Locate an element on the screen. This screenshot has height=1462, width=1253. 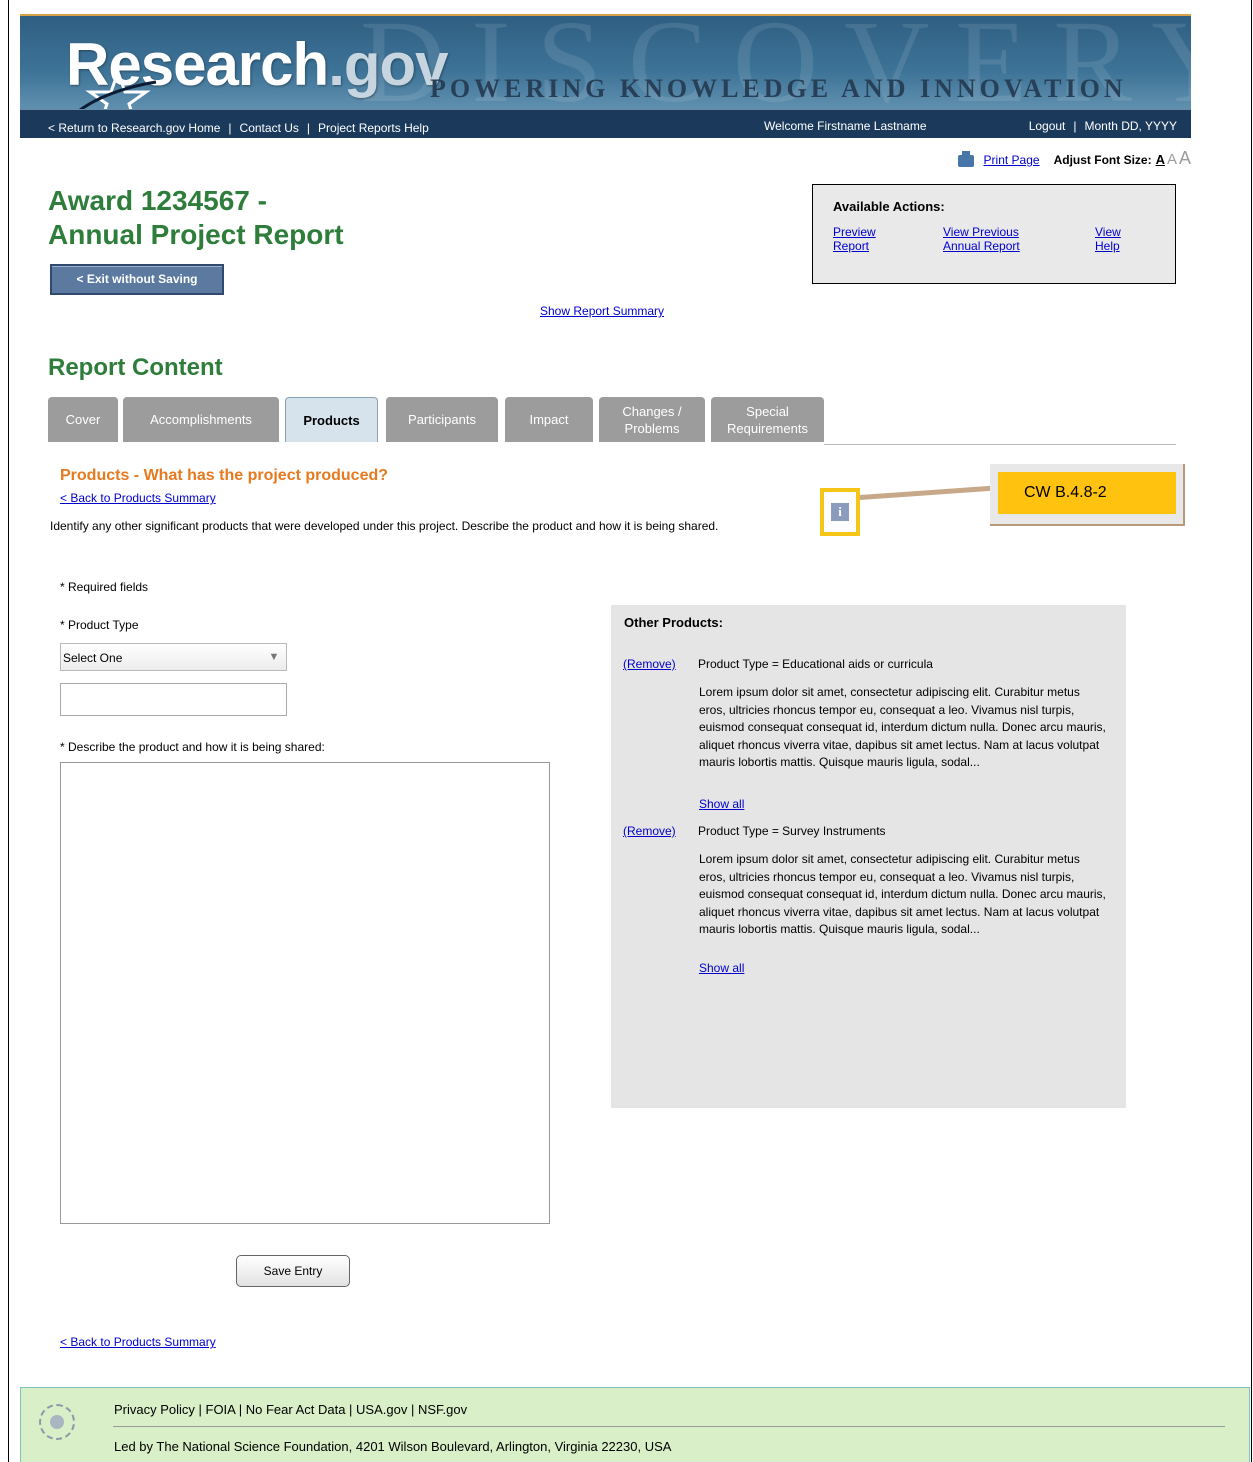
required-fields-note: * Required fields is located at coordinates (104, 587).